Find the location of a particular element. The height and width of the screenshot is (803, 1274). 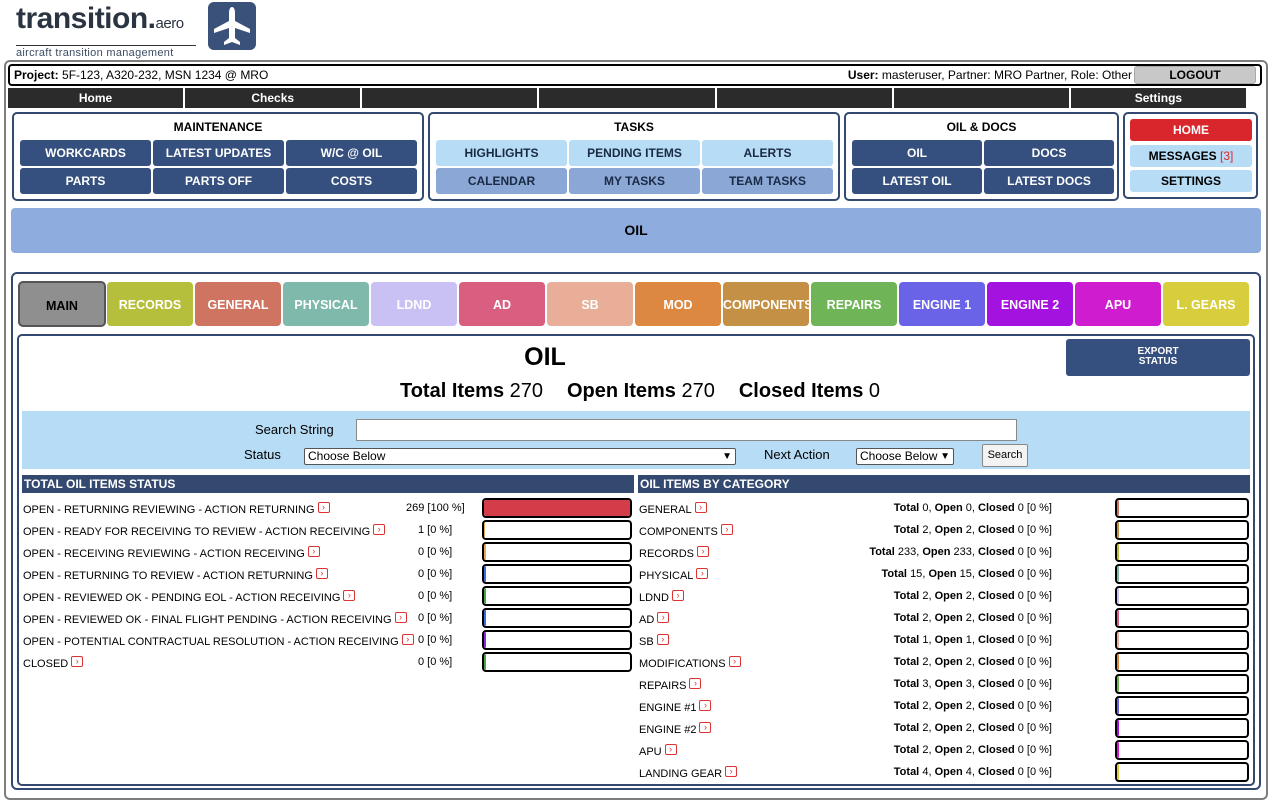

nav-checks: Checks is located at coordinates (274, 98).